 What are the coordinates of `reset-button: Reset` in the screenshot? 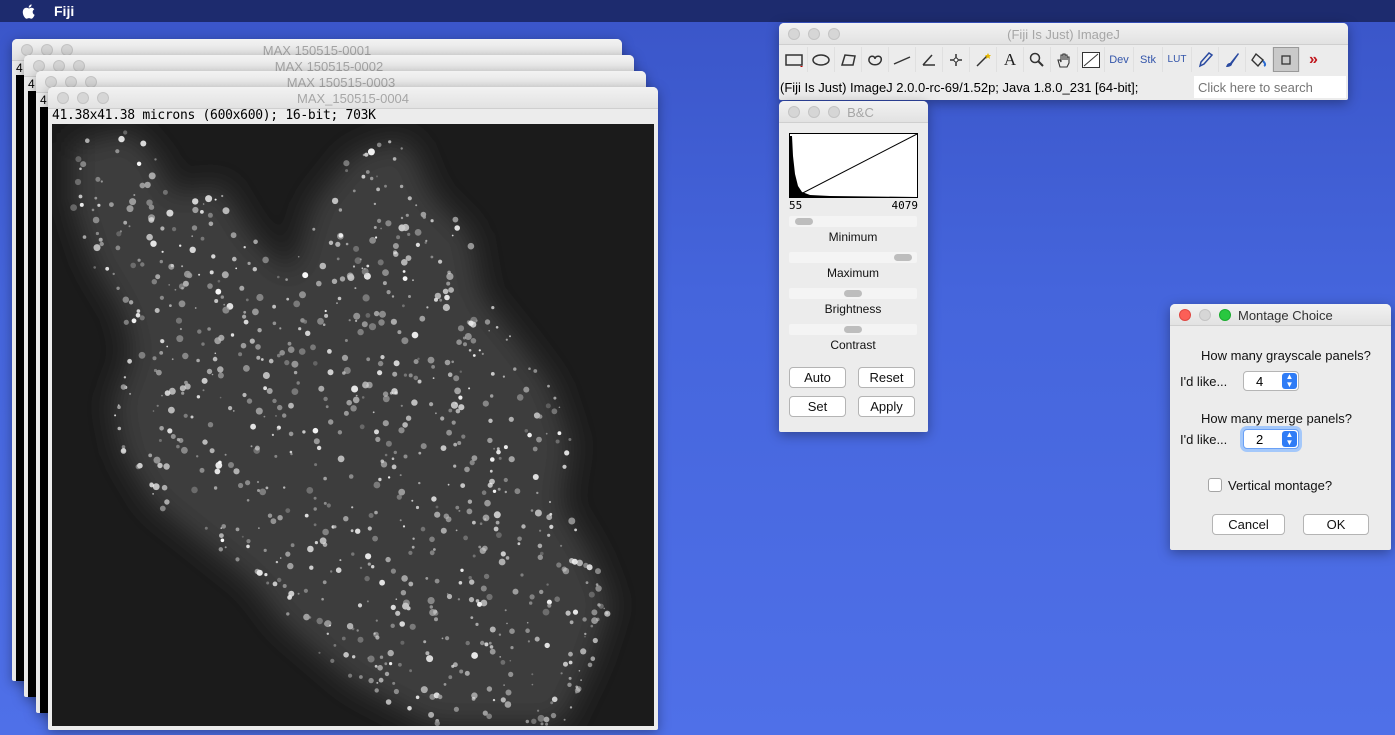 It's located at (886, 377).